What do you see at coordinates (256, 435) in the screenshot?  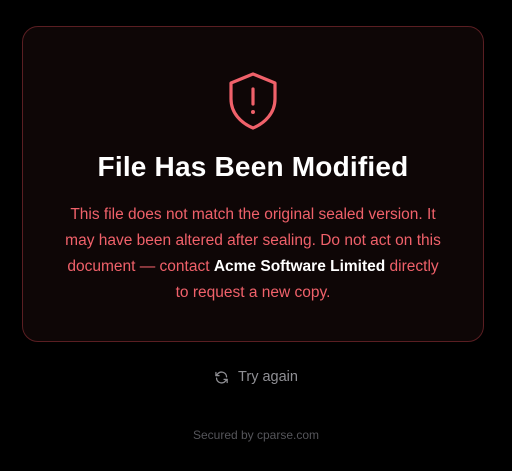 I see `footer-text: Secured by cparse.com` at bounding box center [256, 435].